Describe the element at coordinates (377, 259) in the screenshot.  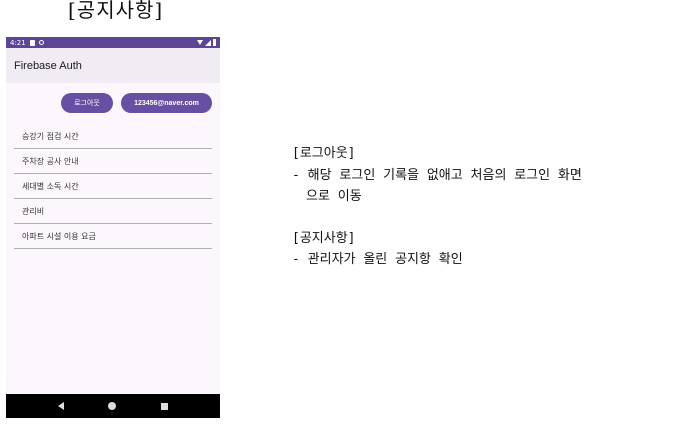
I see `notice-description-line: - 관리자가 올린 공지항 확인` at that location.